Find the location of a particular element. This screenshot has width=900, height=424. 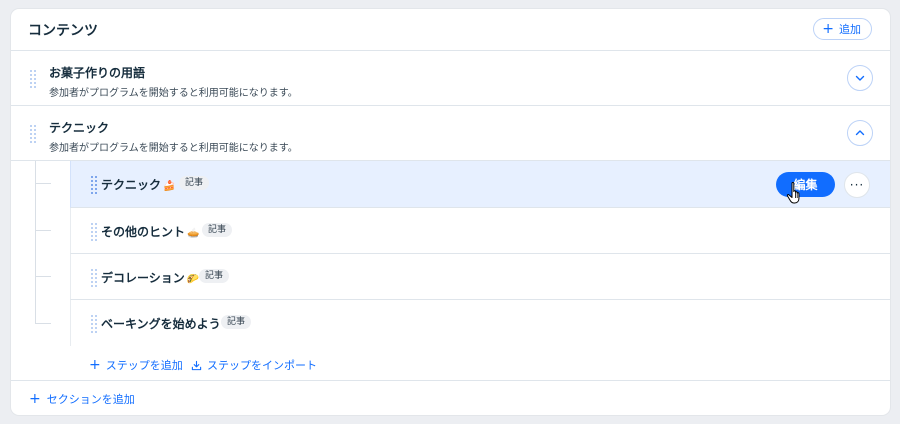

step-title-text: テクニック is located at coordinates (131, 185).